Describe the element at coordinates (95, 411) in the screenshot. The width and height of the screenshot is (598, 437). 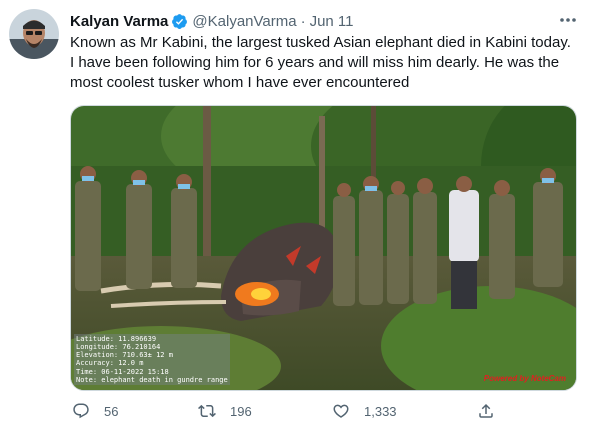
I see `reply-button: 56` at that location.